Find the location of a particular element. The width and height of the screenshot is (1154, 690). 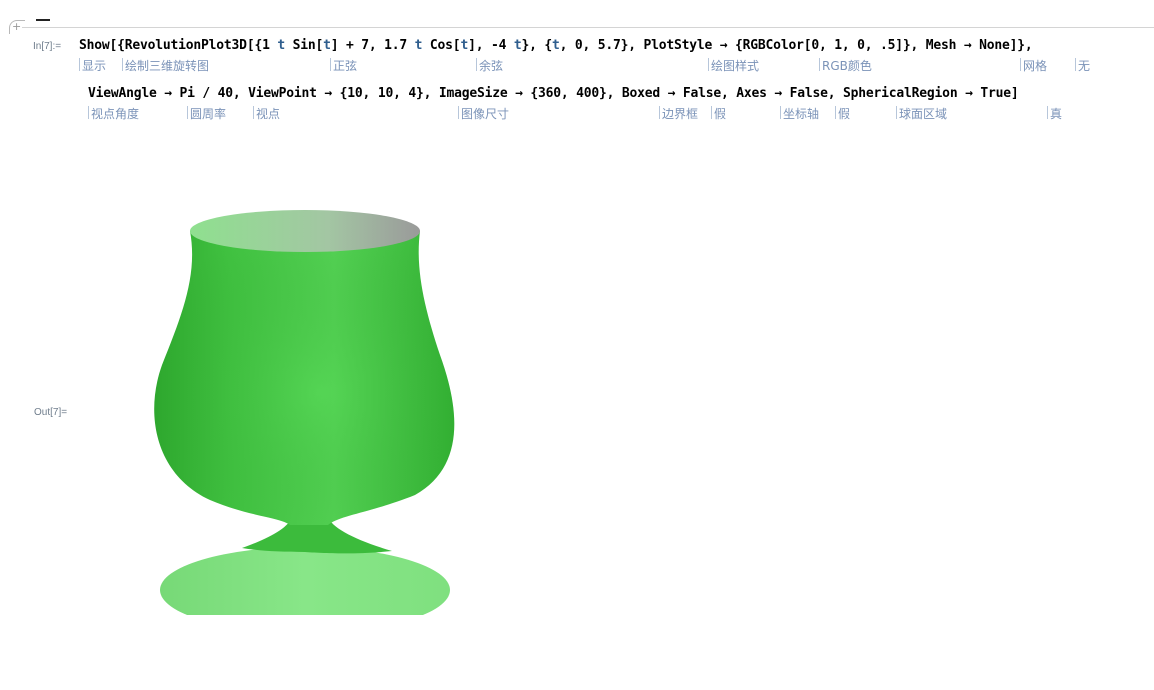

hint-rgbcolor: RGB颜色 is located at coordinates (845, 65).